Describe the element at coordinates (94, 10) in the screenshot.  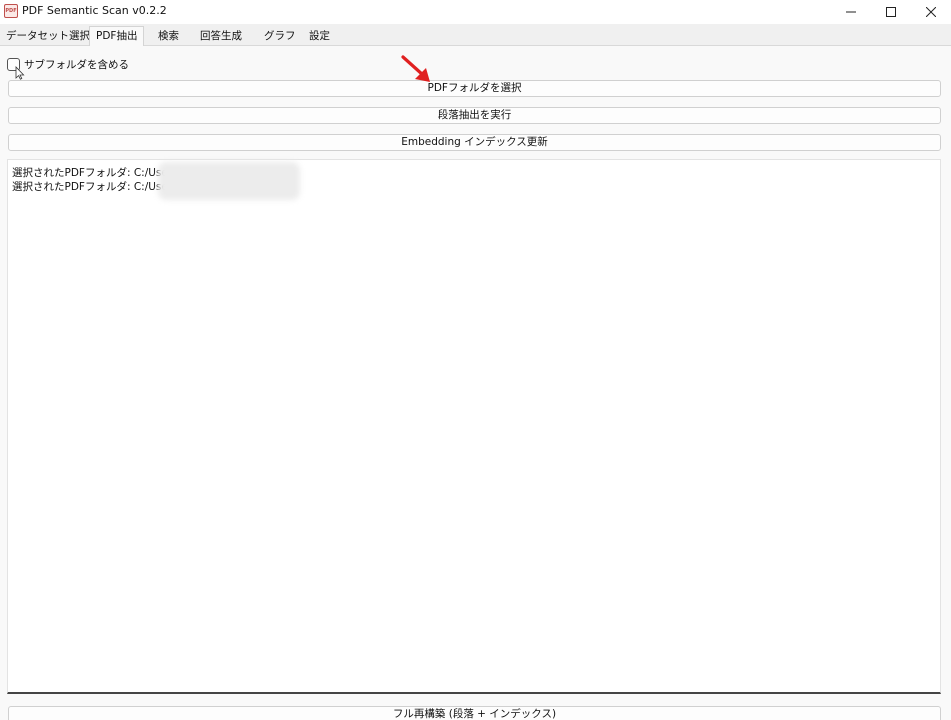
I see `window-title: PDF Semantic Scan v0.2.2` at that location.